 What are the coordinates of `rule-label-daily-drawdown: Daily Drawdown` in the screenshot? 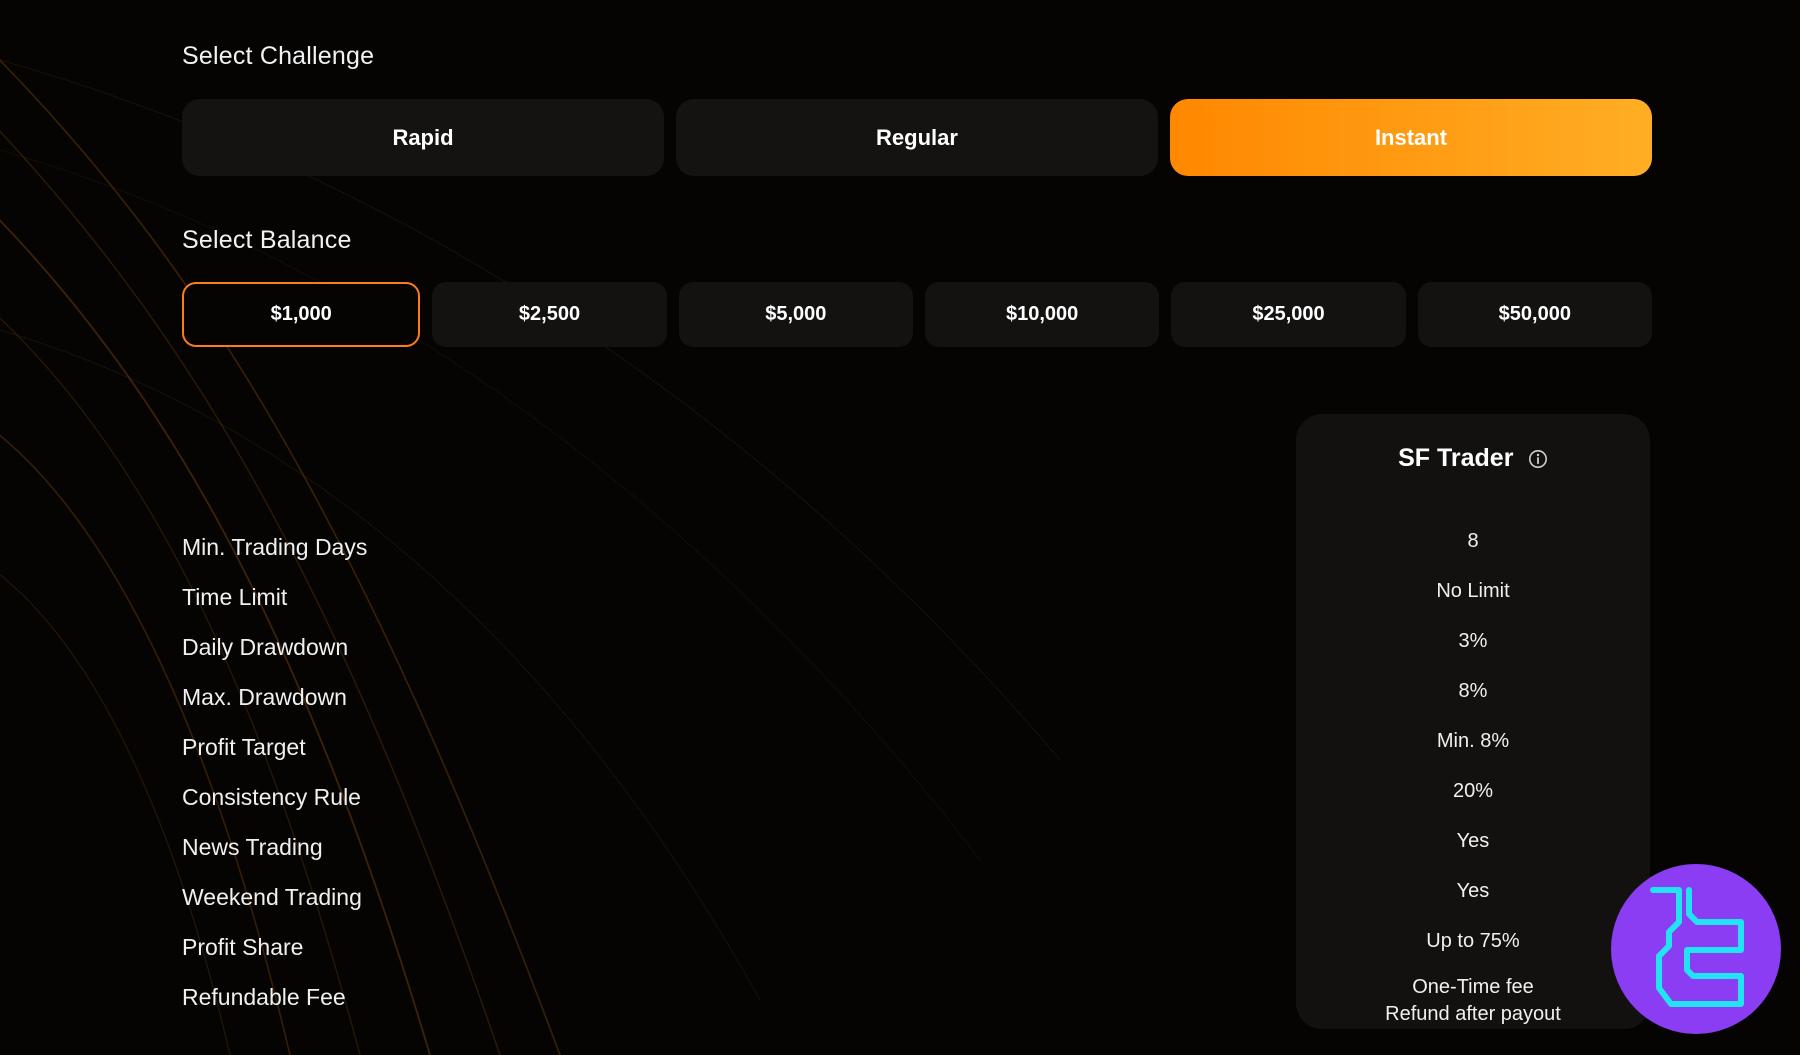 It's located at (265, 647).